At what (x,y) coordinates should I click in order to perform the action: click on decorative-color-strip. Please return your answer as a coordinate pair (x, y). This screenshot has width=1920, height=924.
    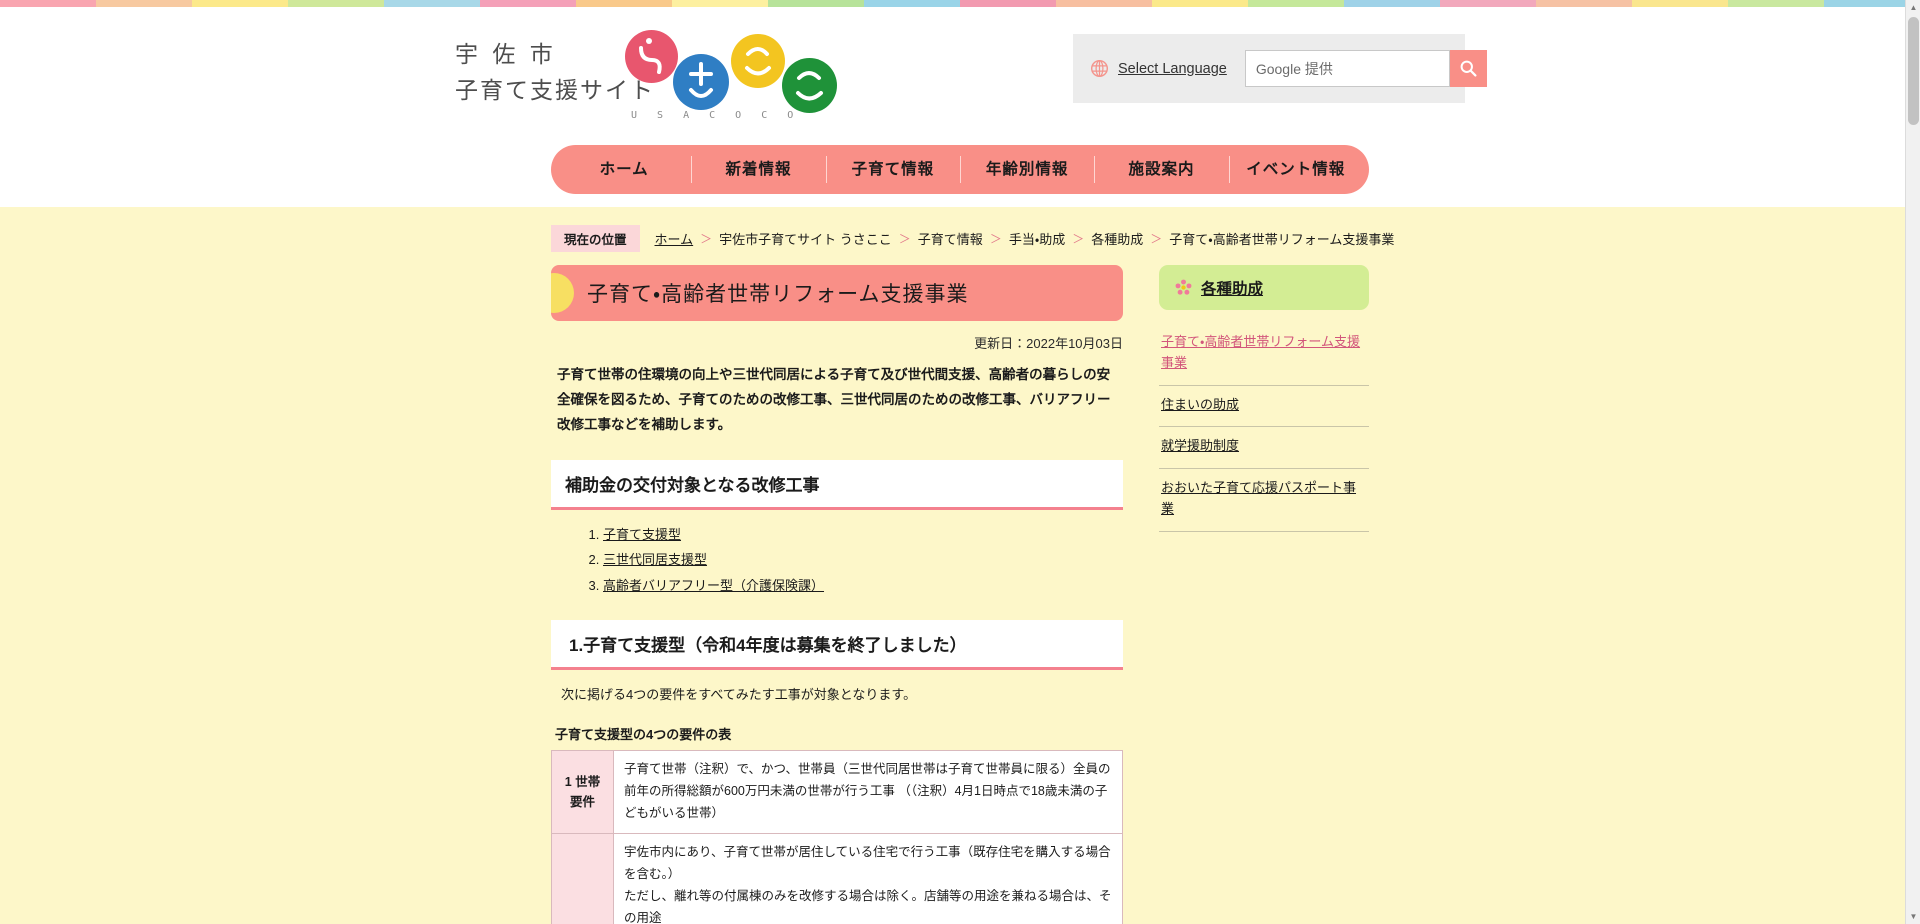
    Looking at the image, I should click on (960, 3).